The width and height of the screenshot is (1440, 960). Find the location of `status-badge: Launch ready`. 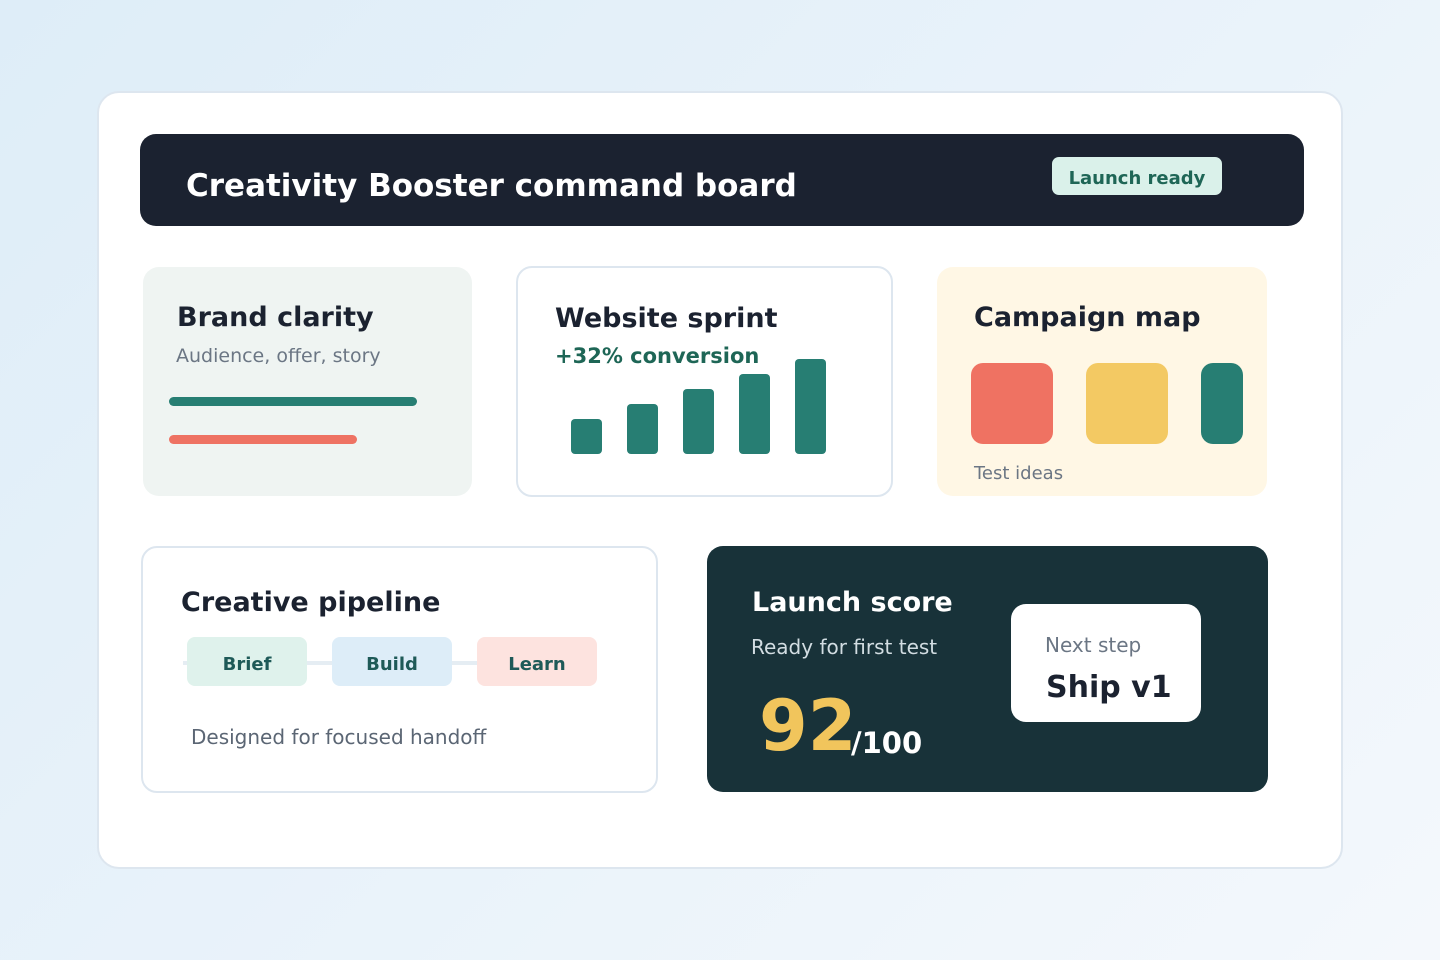

status-badge: Launch ready is located at coordinates (1137, 176).